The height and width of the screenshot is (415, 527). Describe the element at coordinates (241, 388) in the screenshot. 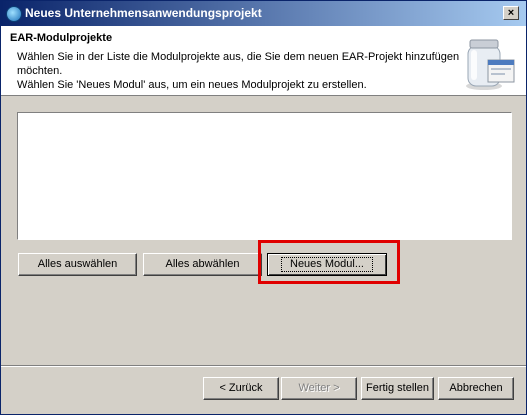

I see `back-button: < Zurück` at that location.